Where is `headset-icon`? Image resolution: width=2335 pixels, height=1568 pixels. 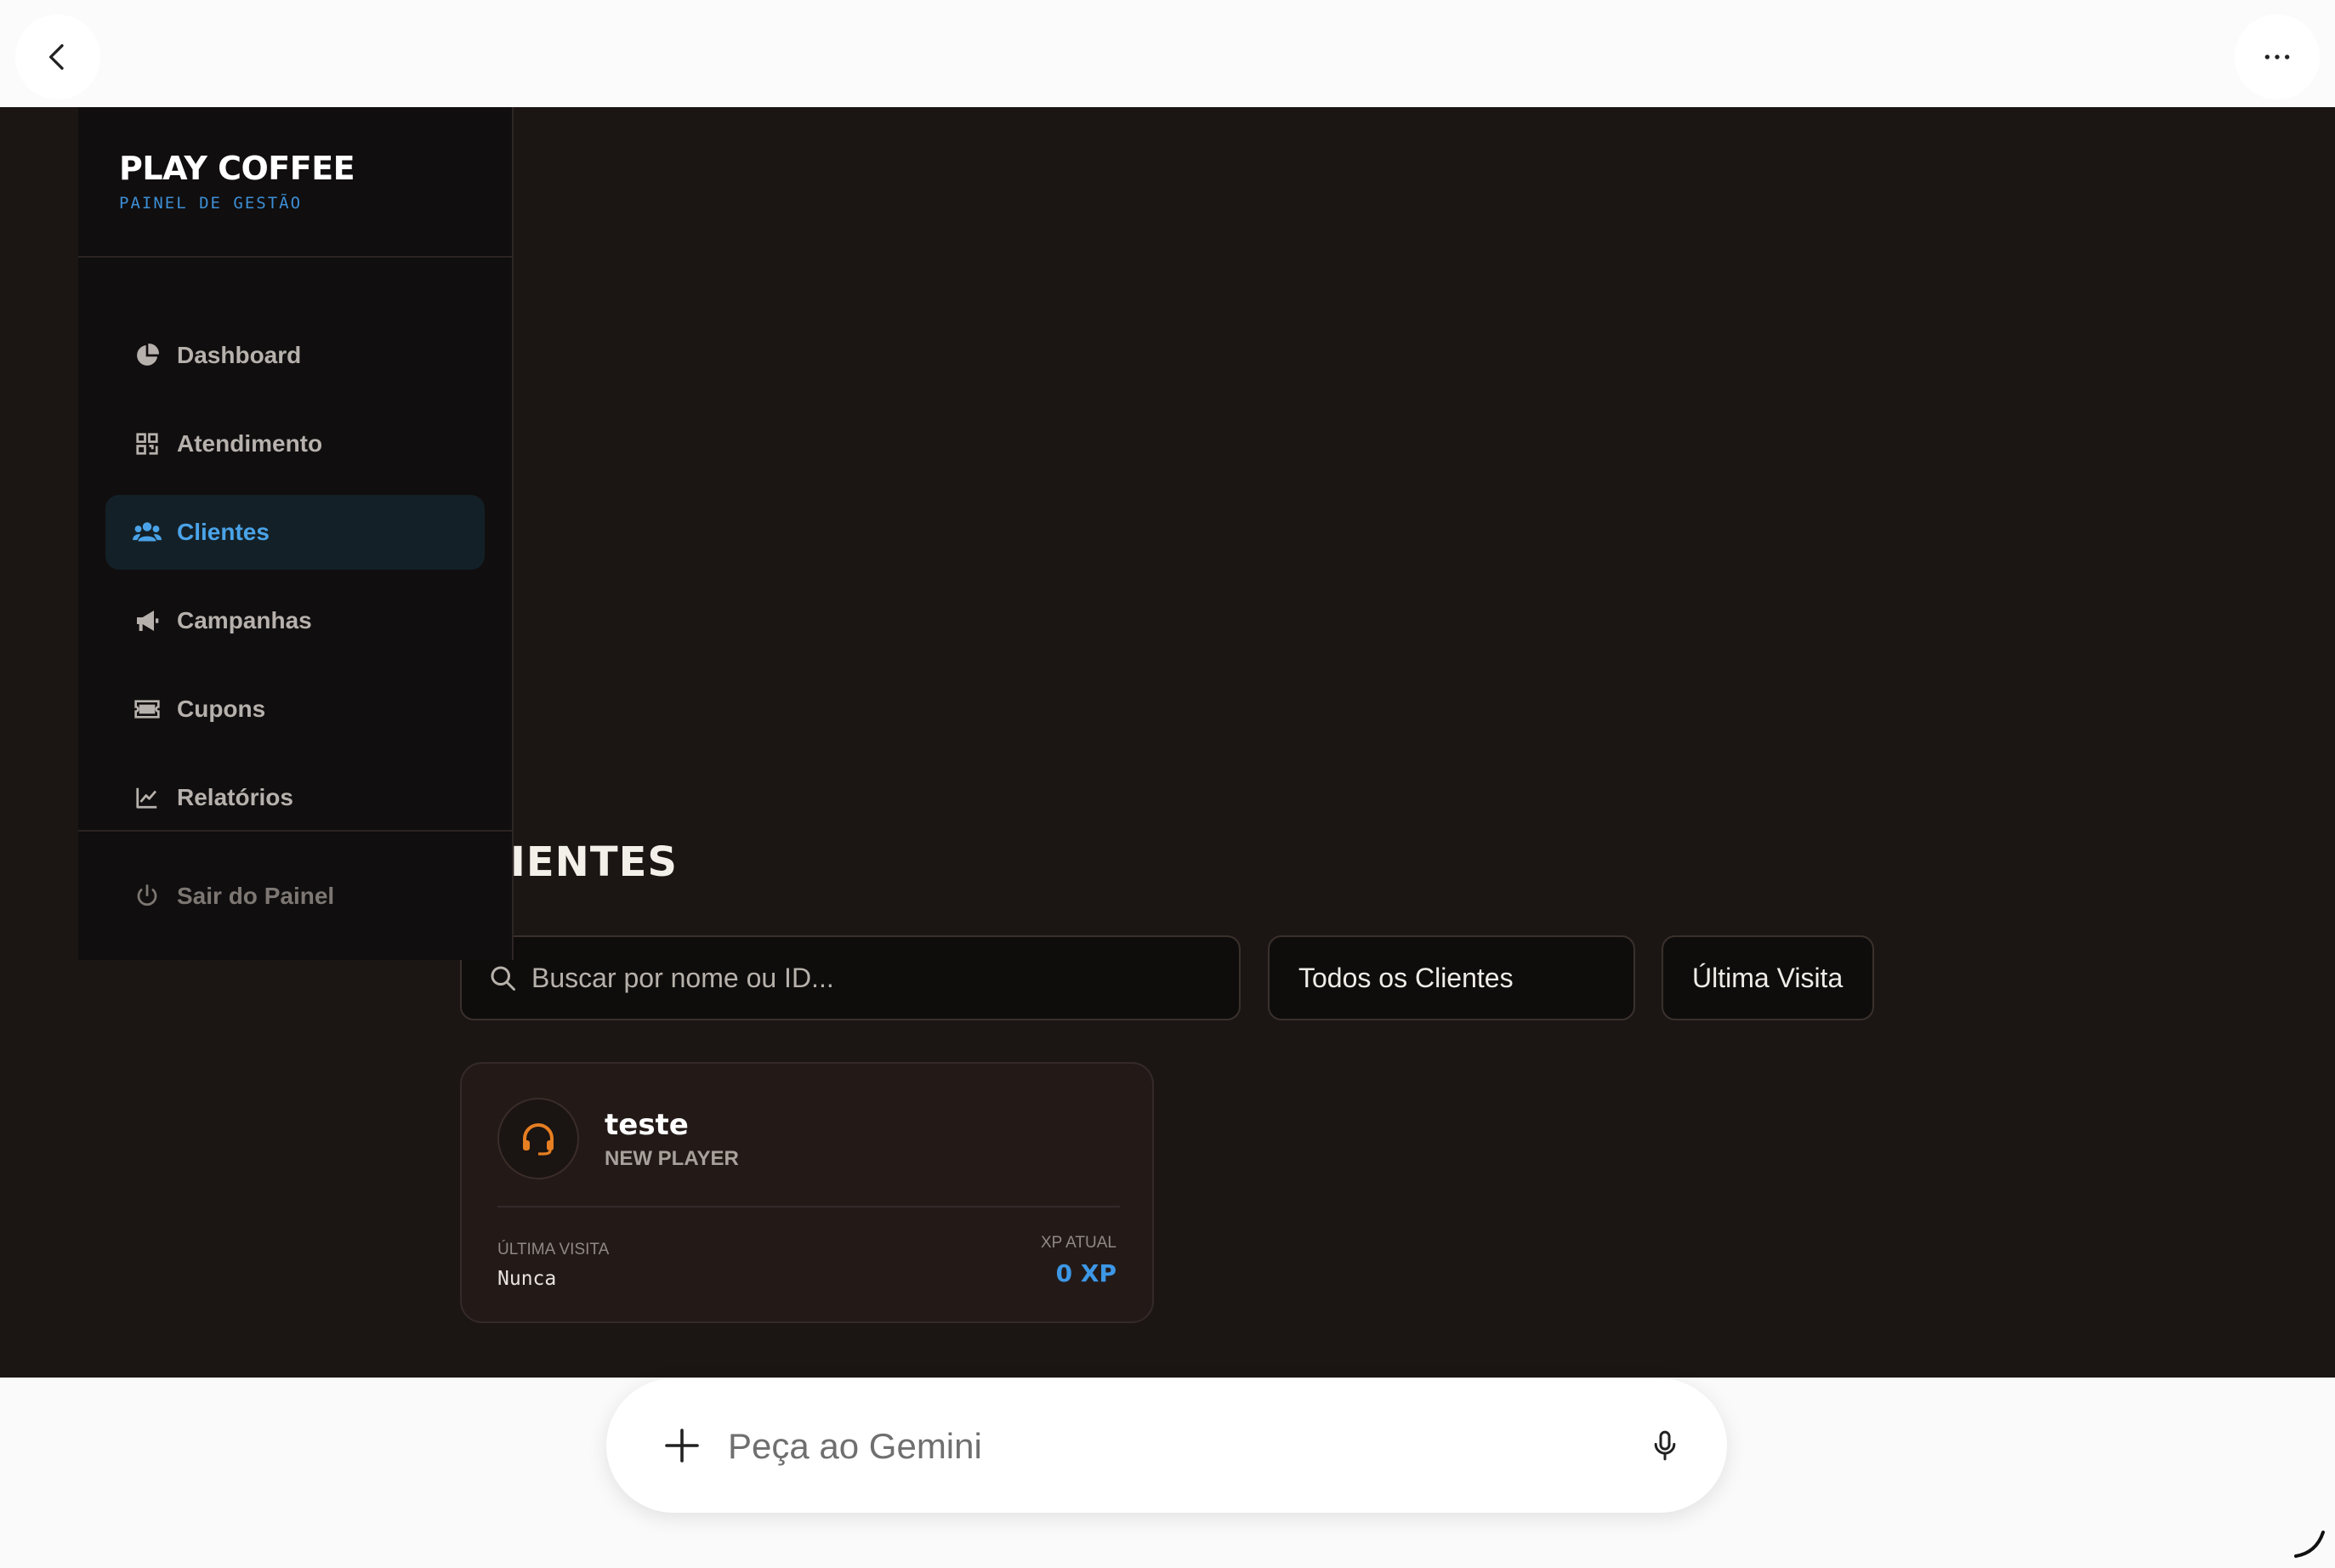 headset-icon is located at coordinates (538, 1139).